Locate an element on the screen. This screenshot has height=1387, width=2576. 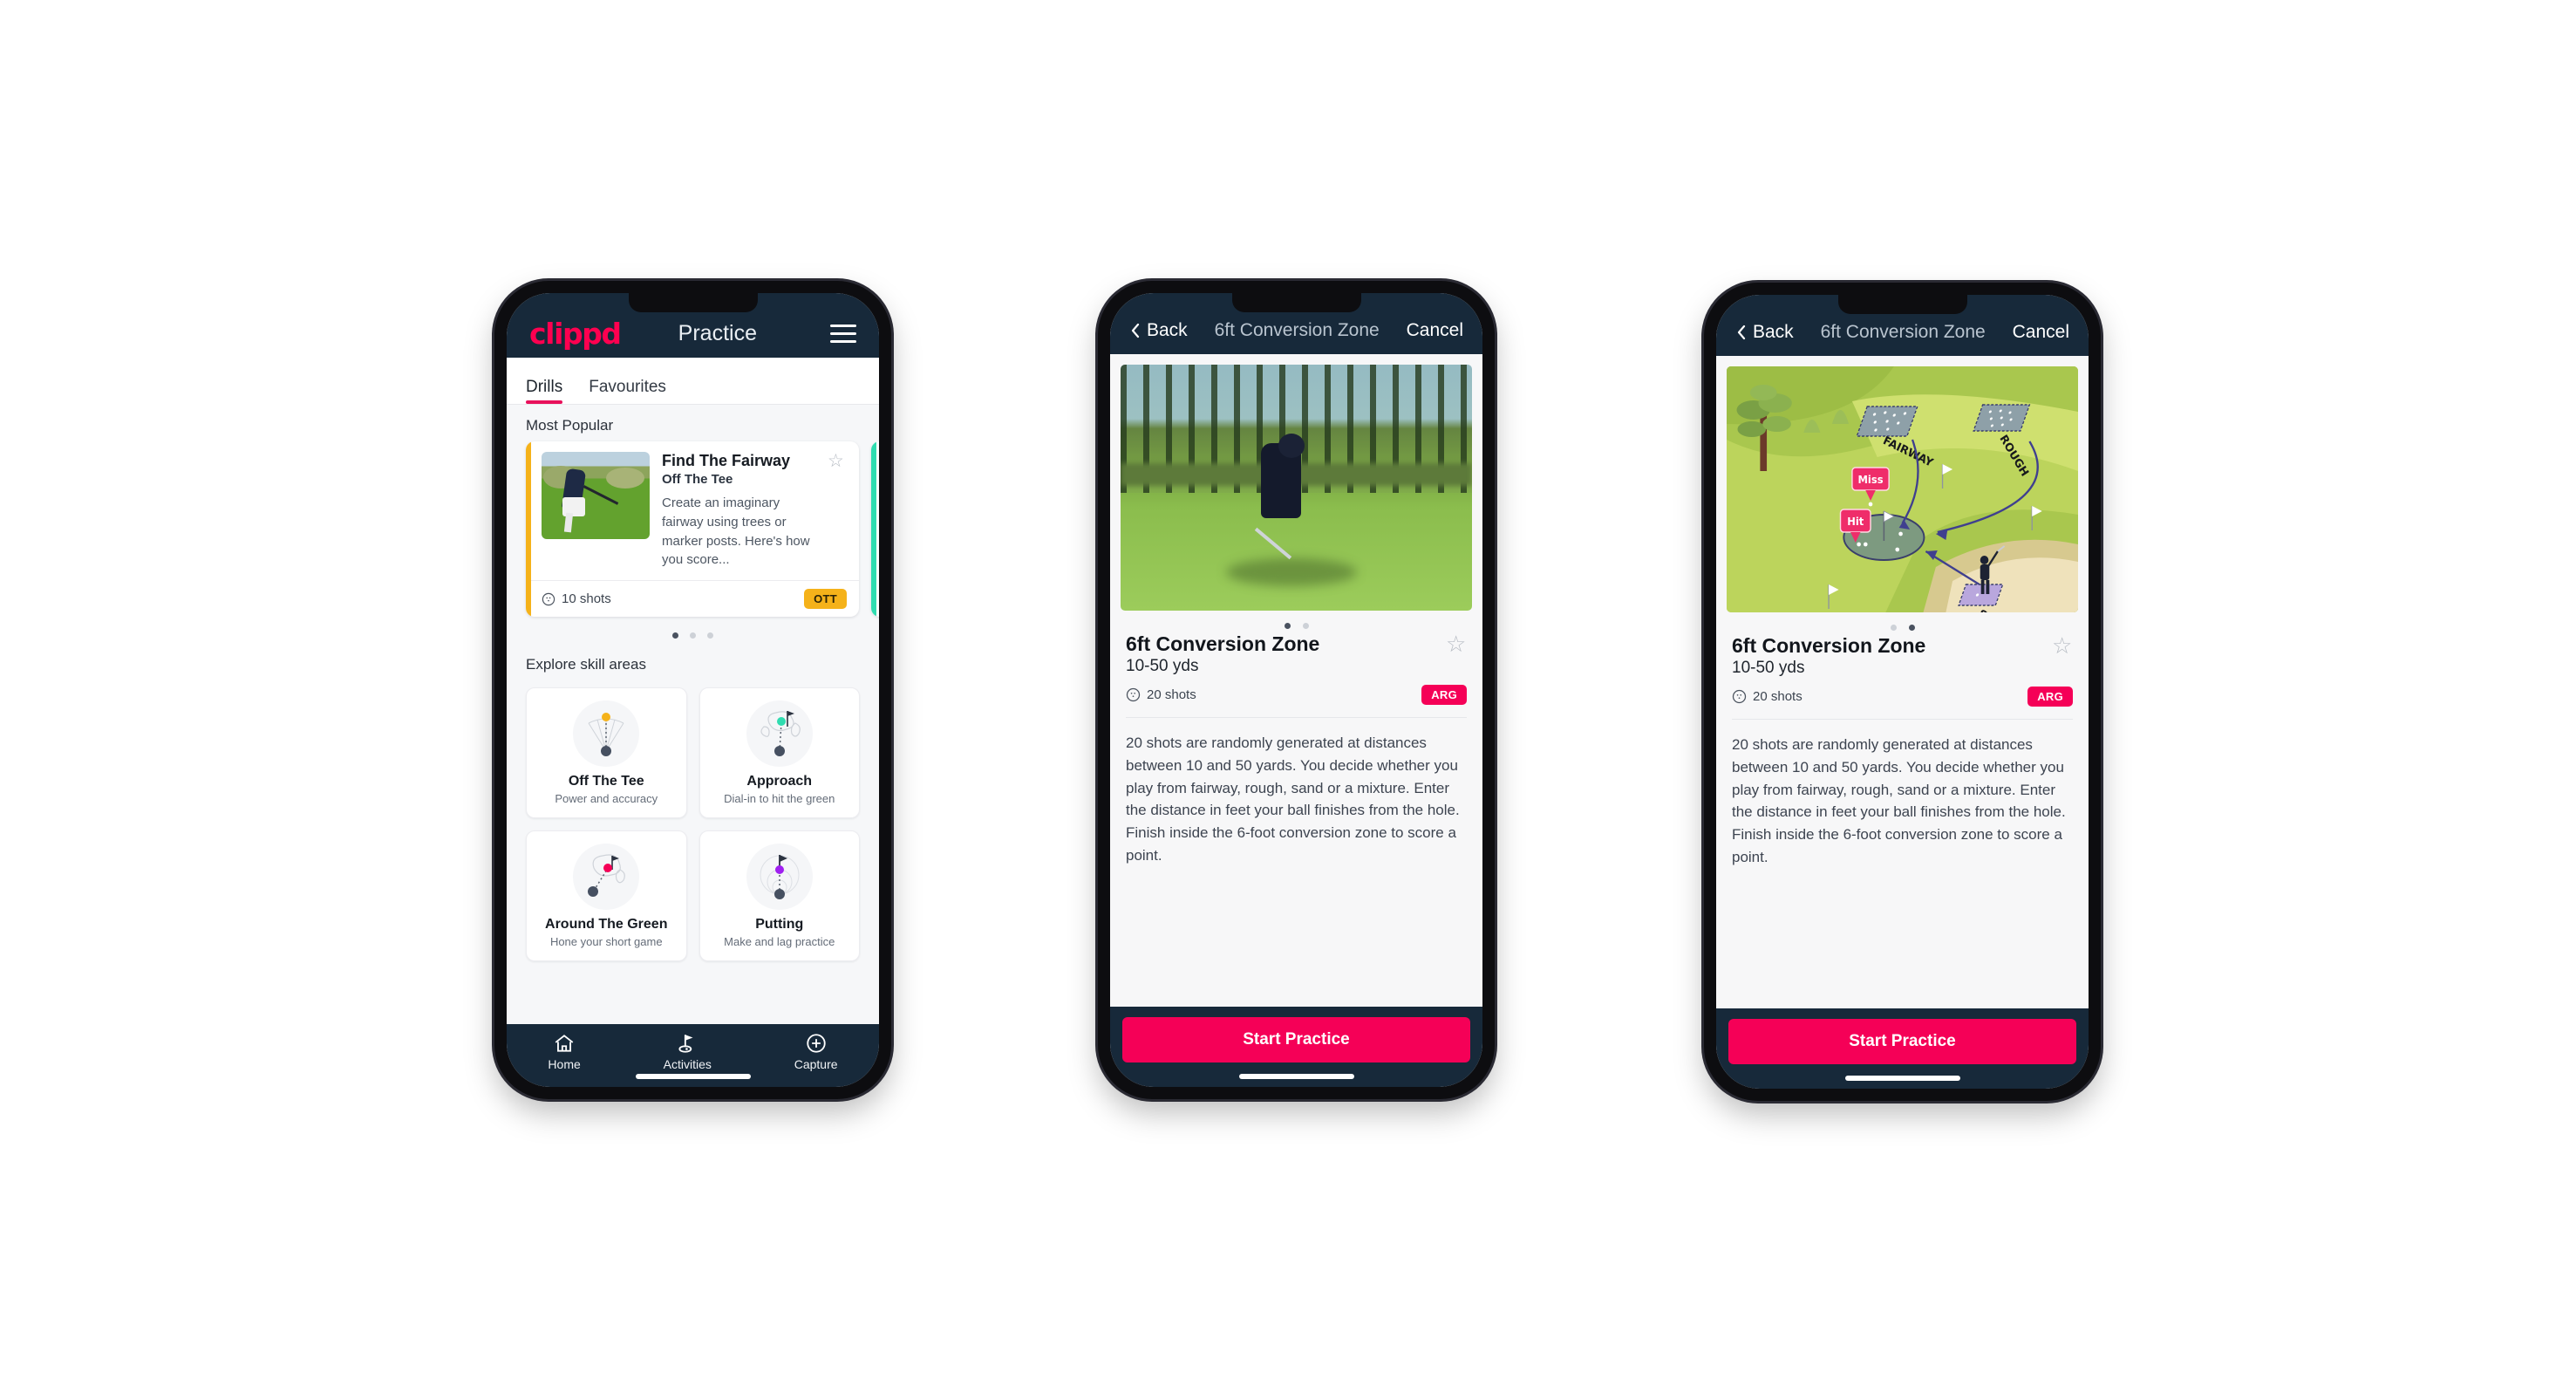
skill-badge: OTT is located at coordinates (826, 599).